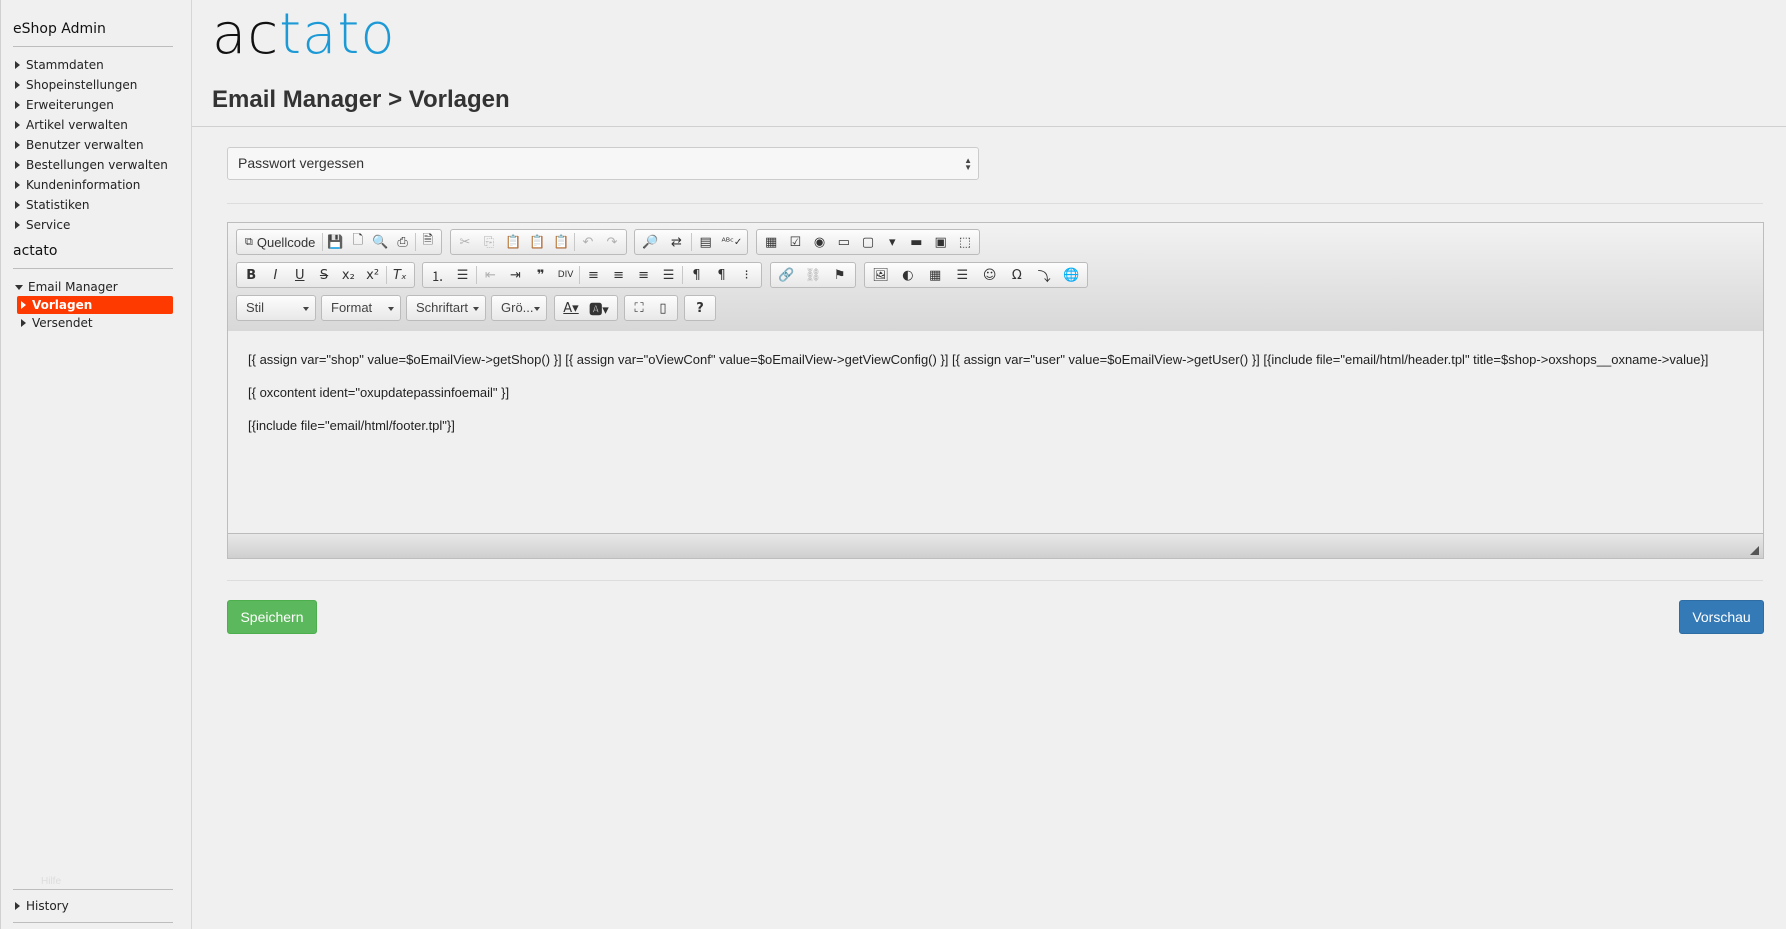 Image resolution: width=1786 pixels, height=929 pixels. I want to click on sidebar-item-artikel: Artikel verwalten, so click(71, 125).